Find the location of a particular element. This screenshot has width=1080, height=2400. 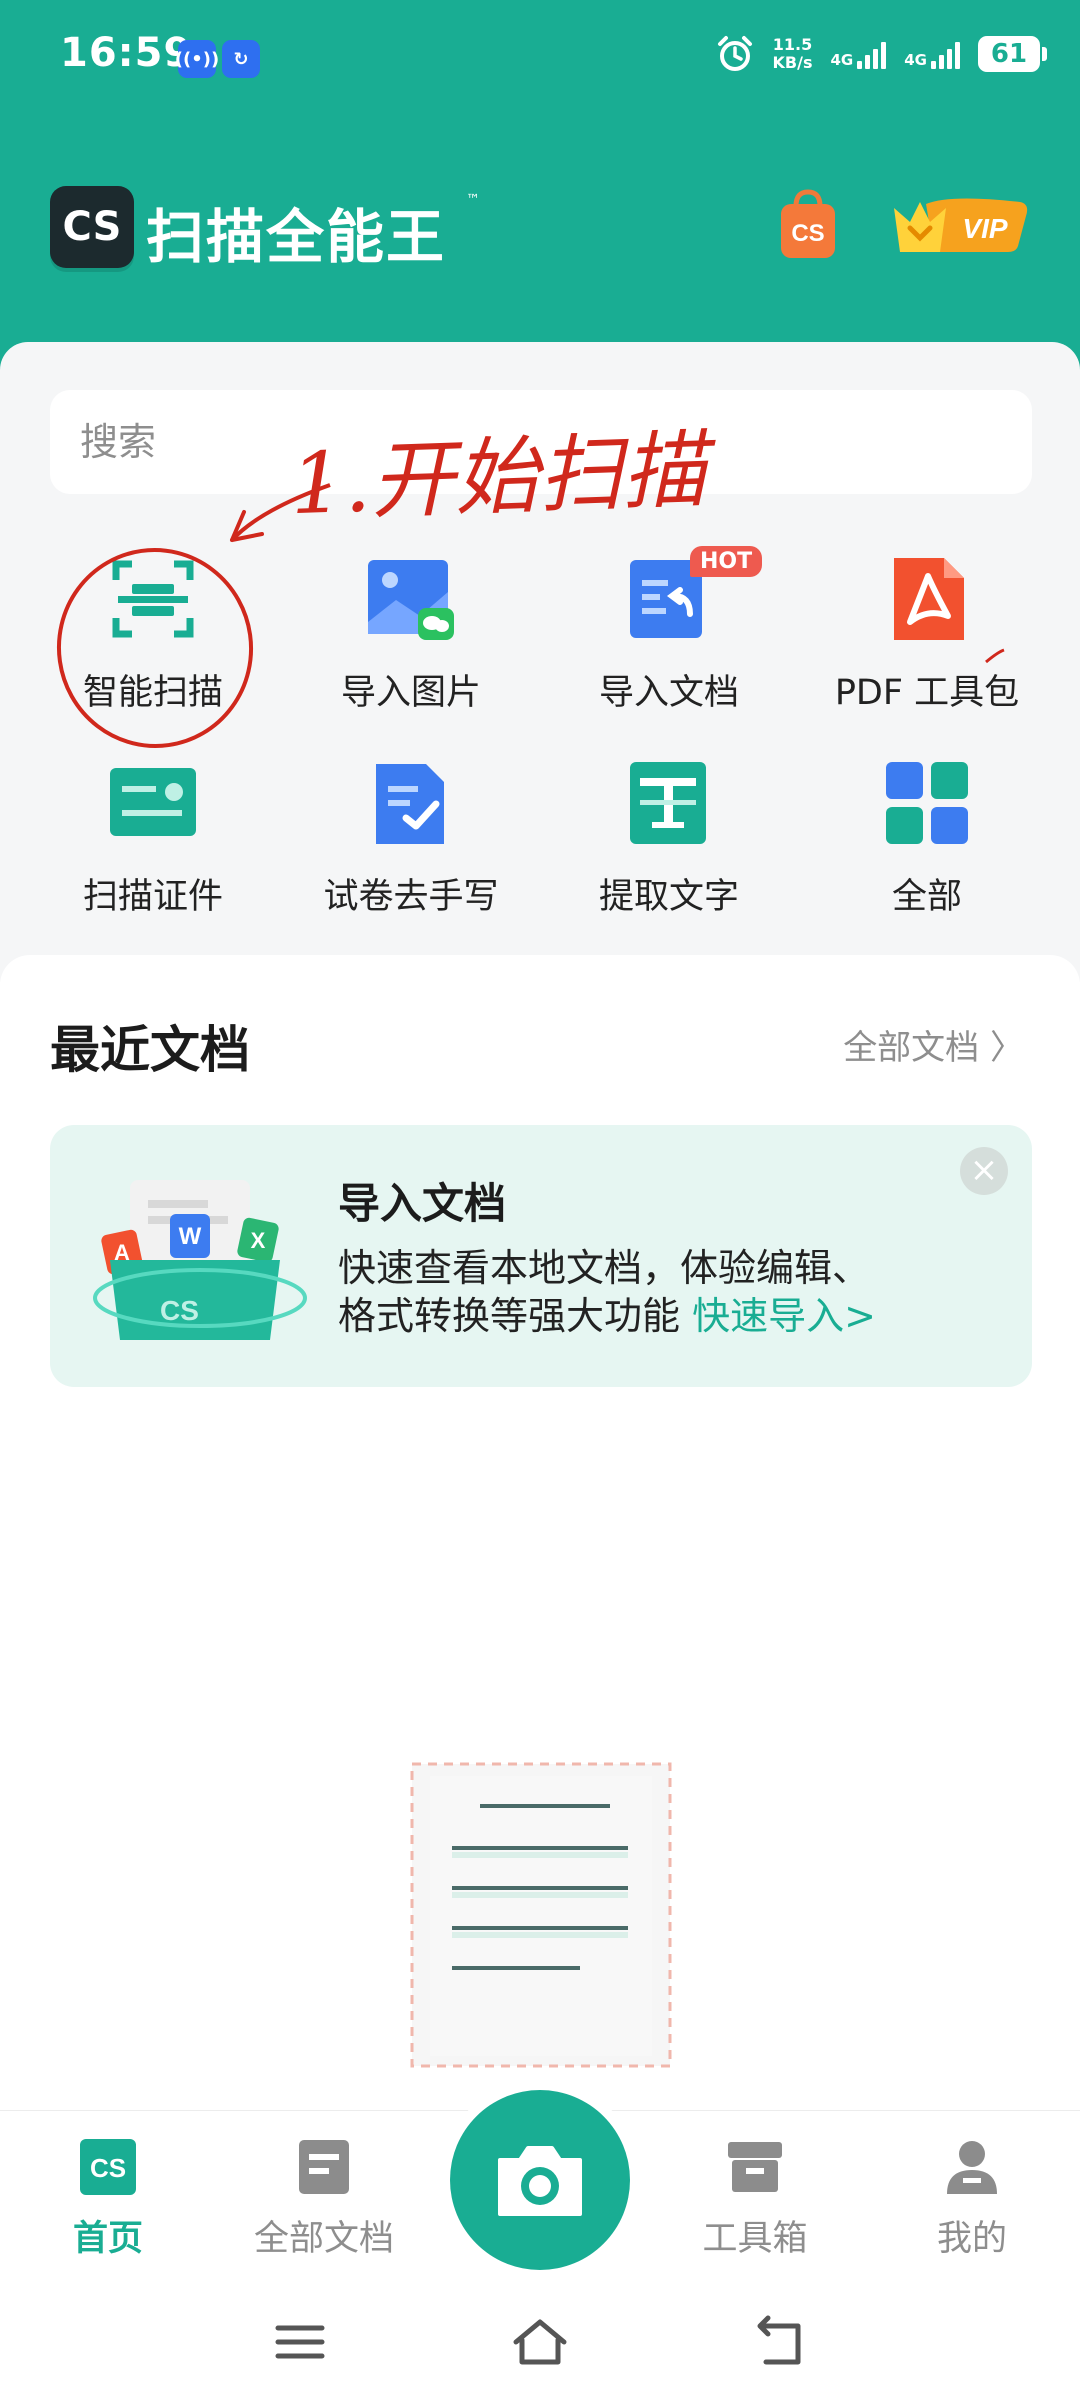

home-icon is located at coordinates (540, 2342).